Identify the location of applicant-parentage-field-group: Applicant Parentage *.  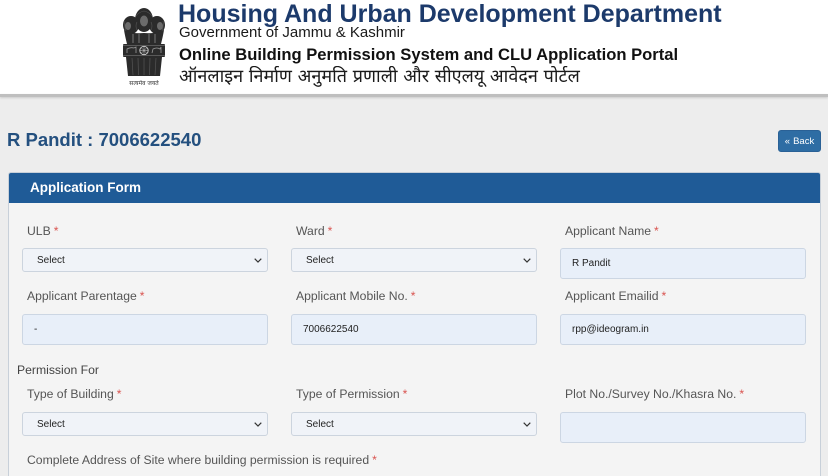
(145, 316).